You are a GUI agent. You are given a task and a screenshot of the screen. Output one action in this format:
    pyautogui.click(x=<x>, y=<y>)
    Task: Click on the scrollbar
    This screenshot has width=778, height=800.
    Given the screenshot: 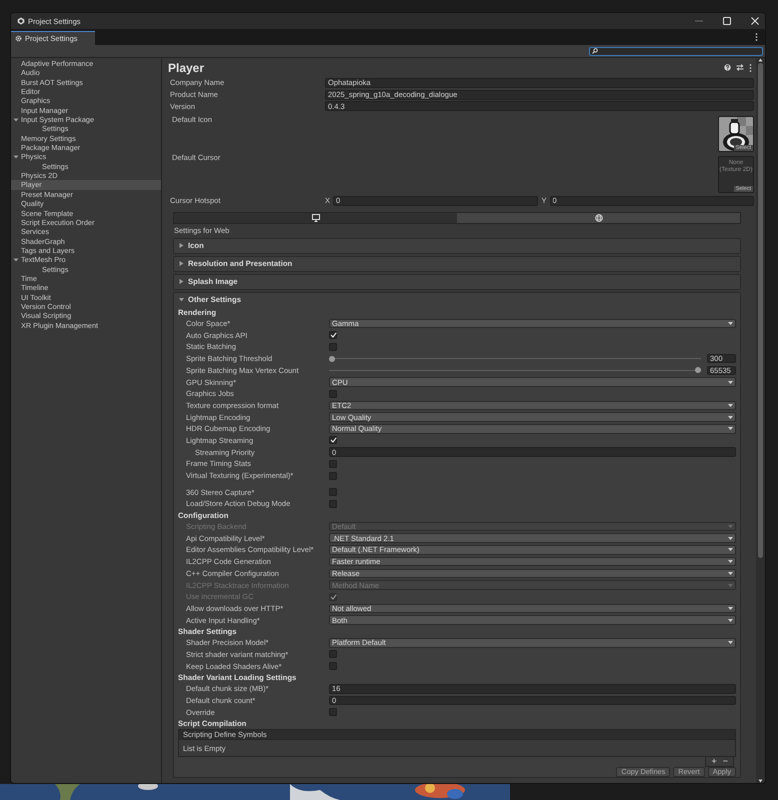 What is the action you would take?
    pyautogui.click(x=760, y=420)
    